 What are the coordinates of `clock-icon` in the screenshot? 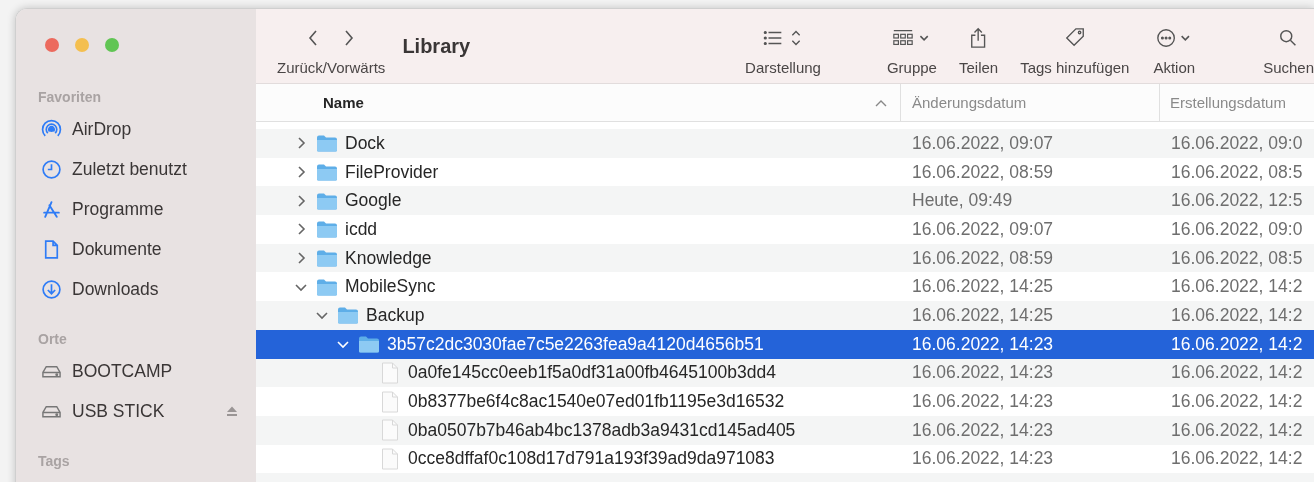 It's located at (51, 169).